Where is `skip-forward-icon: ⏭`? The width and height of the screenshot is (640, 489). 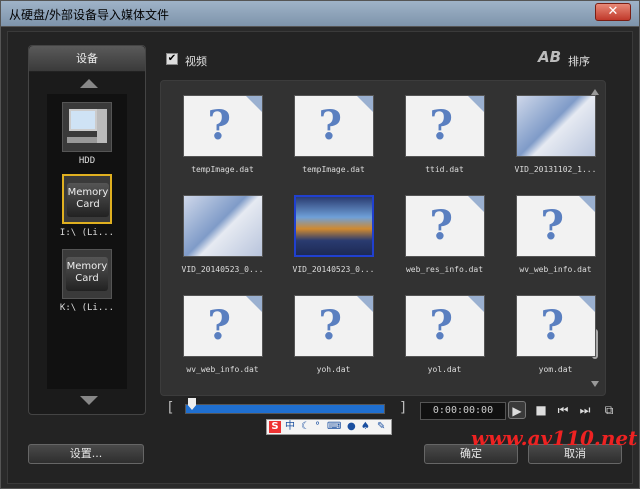 skip-forward-icon: ⏭ is located at coordinates (585, 410).